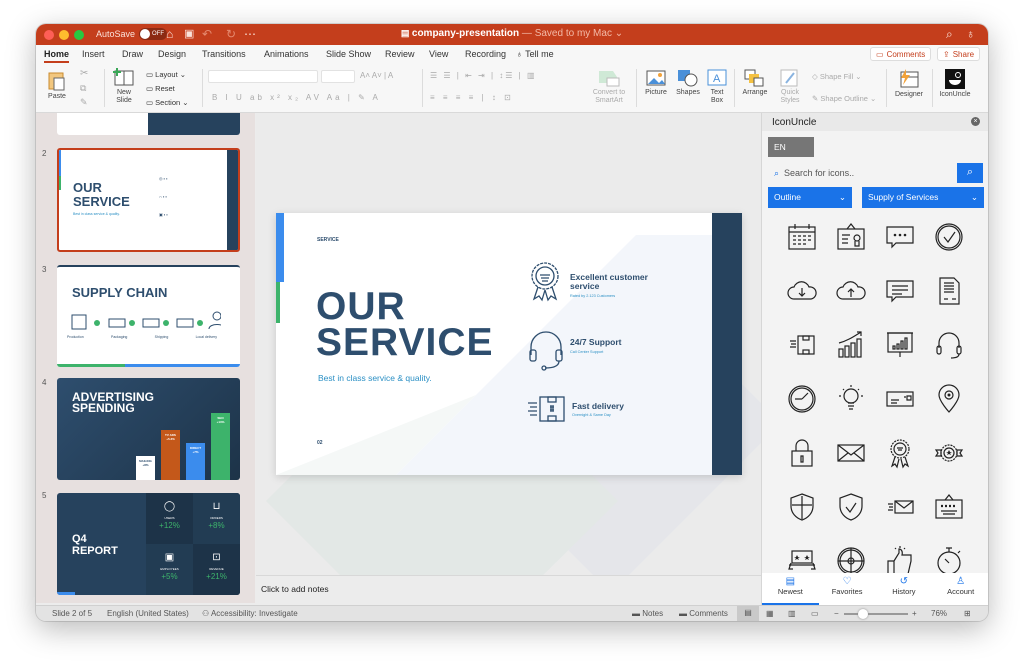 This screenshot has height=668, width=1024. Describe the element at coordinates (296, 97) in the screenshot. I see `font-format-buttons: B I U ab x² x₂ AV Aa | ✎ A` at that location.